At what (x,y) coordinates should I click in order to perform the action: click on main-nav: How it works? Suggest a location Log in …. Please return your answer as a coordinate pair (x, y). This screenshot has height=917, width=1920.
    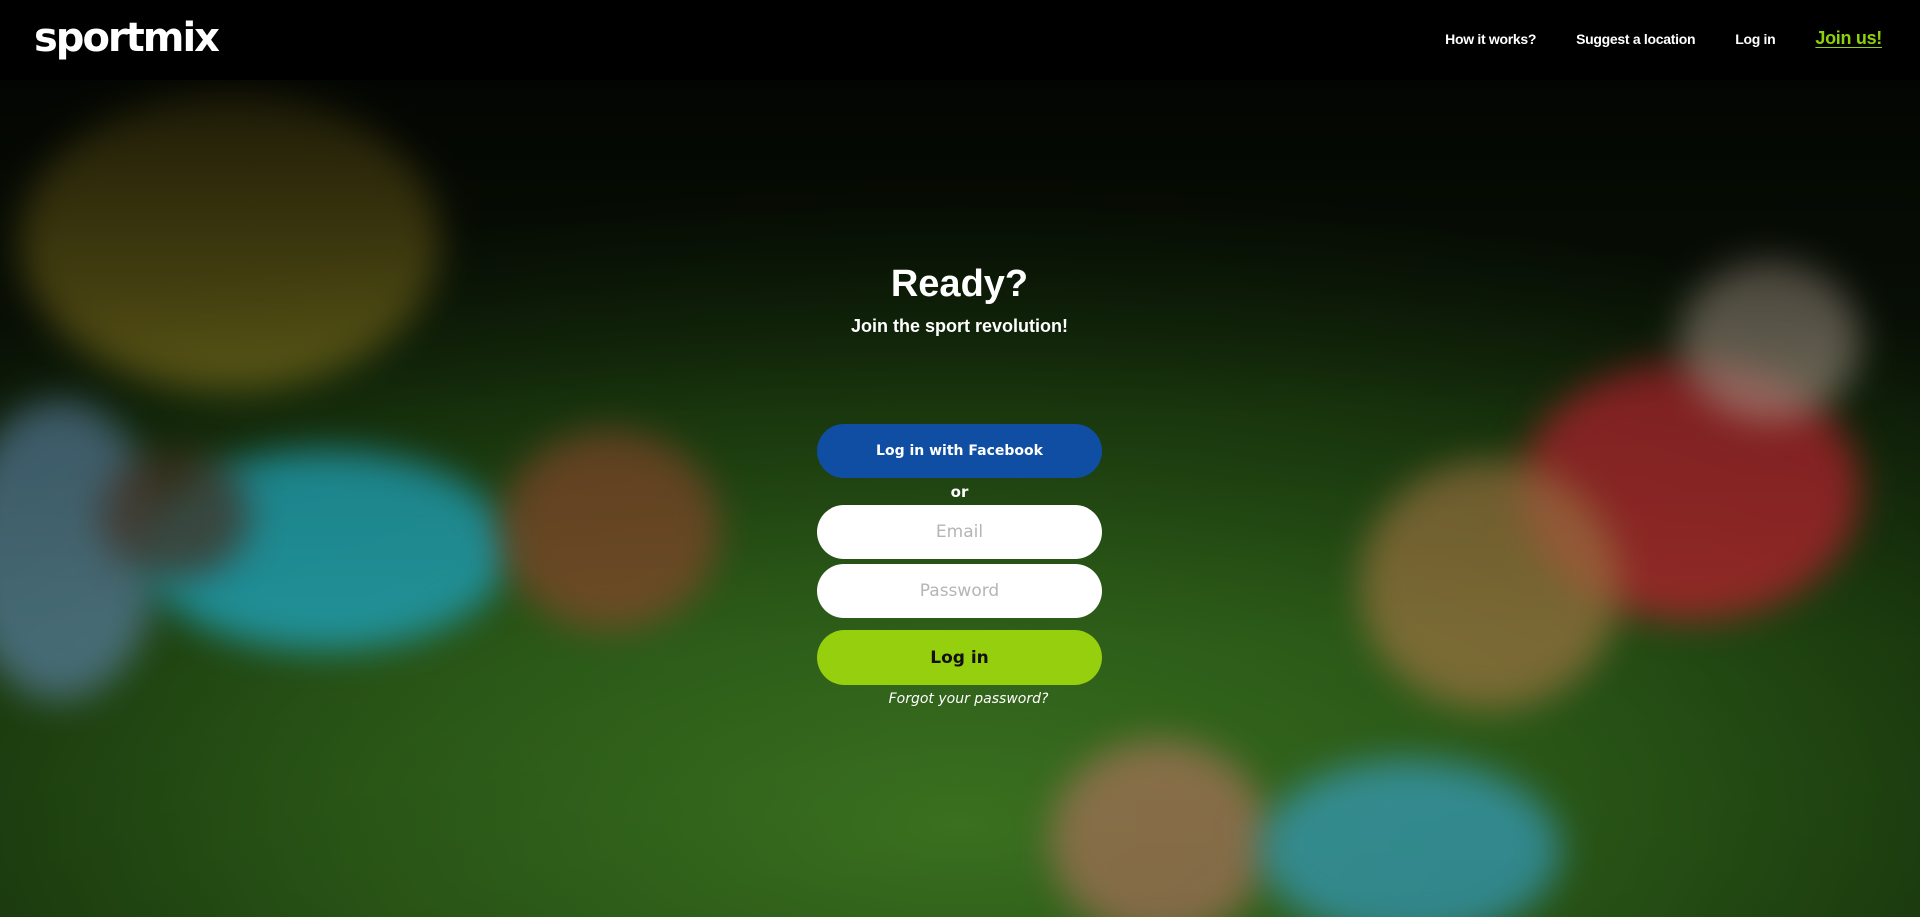
    Looking at the image, I should click on (1663, 38).